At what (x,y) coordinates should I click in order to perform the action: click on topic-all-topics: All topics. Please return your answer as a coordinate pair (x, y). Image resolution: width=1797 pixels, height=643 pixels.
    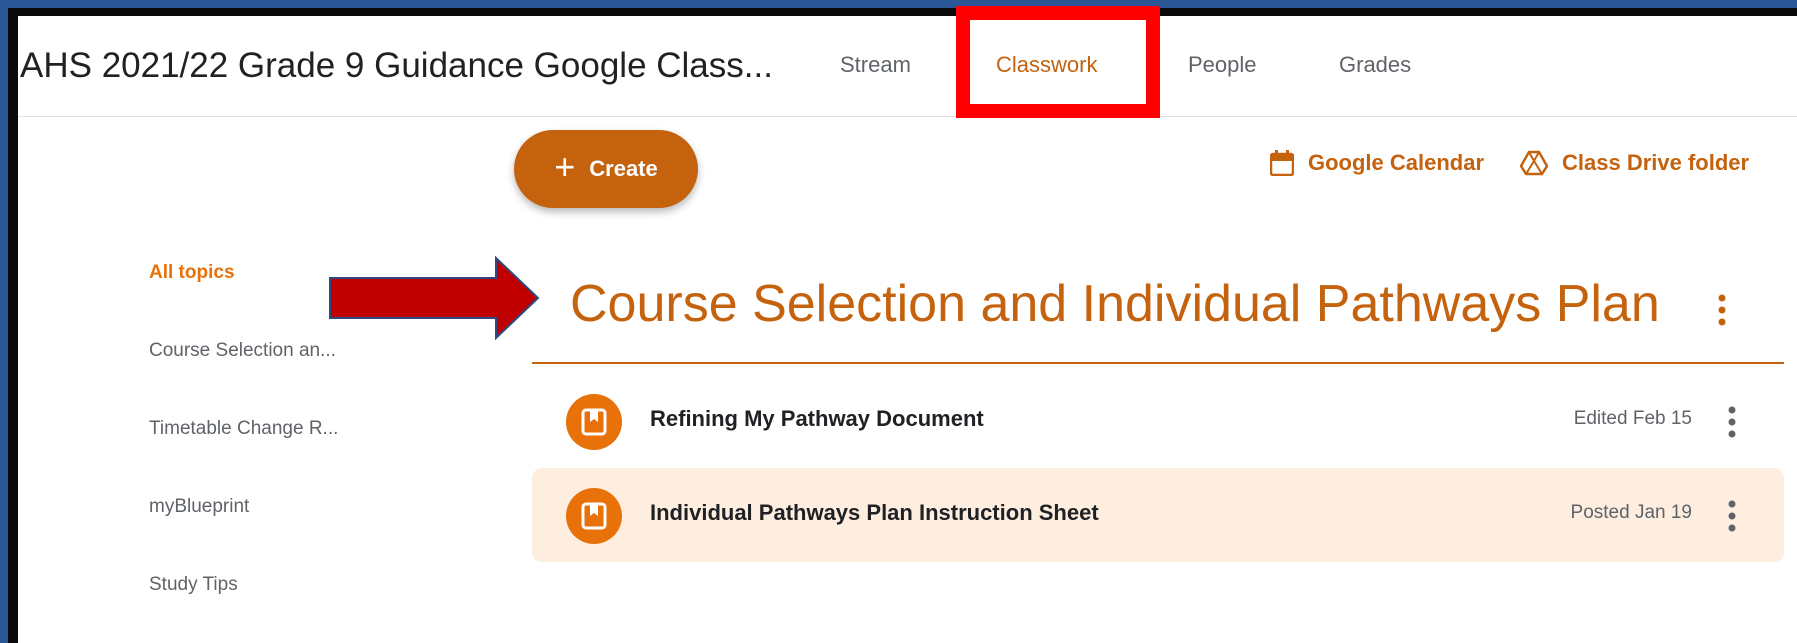
    Looking at the image, I should click on (192, 273).